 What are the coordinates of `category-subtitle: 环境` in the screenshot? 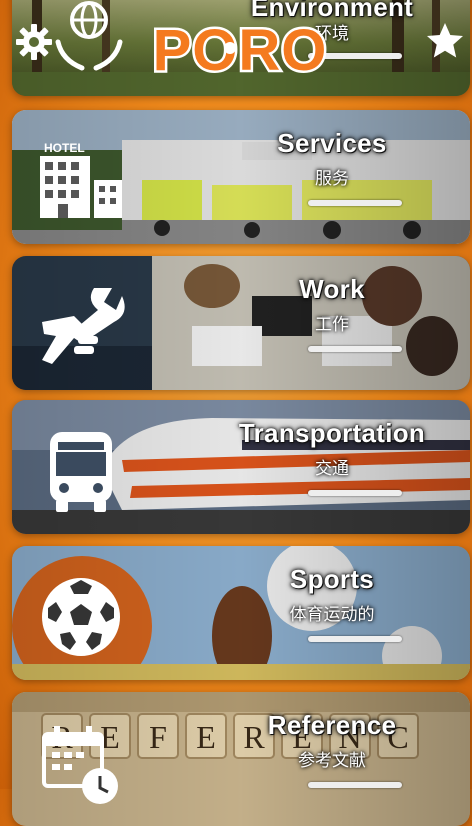 It's located at (332, 34).